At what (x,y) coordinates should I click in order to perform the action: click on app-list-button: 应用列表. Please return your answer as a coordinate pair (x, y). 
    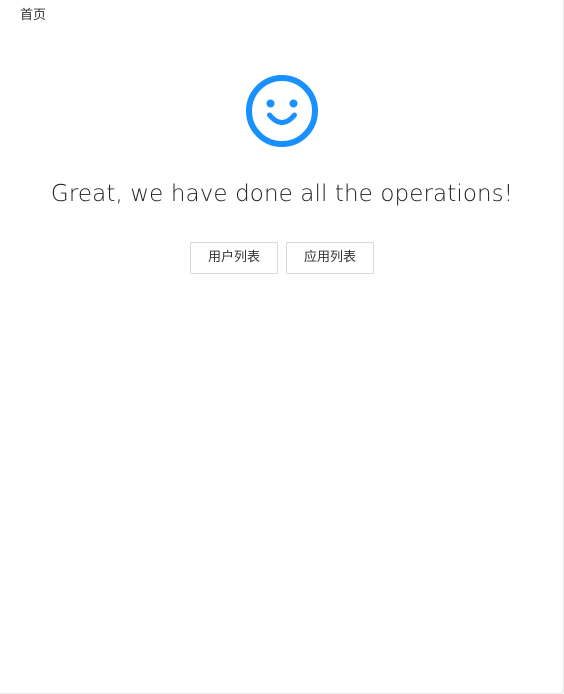
    Looking at the image, I should click on (330, 258).